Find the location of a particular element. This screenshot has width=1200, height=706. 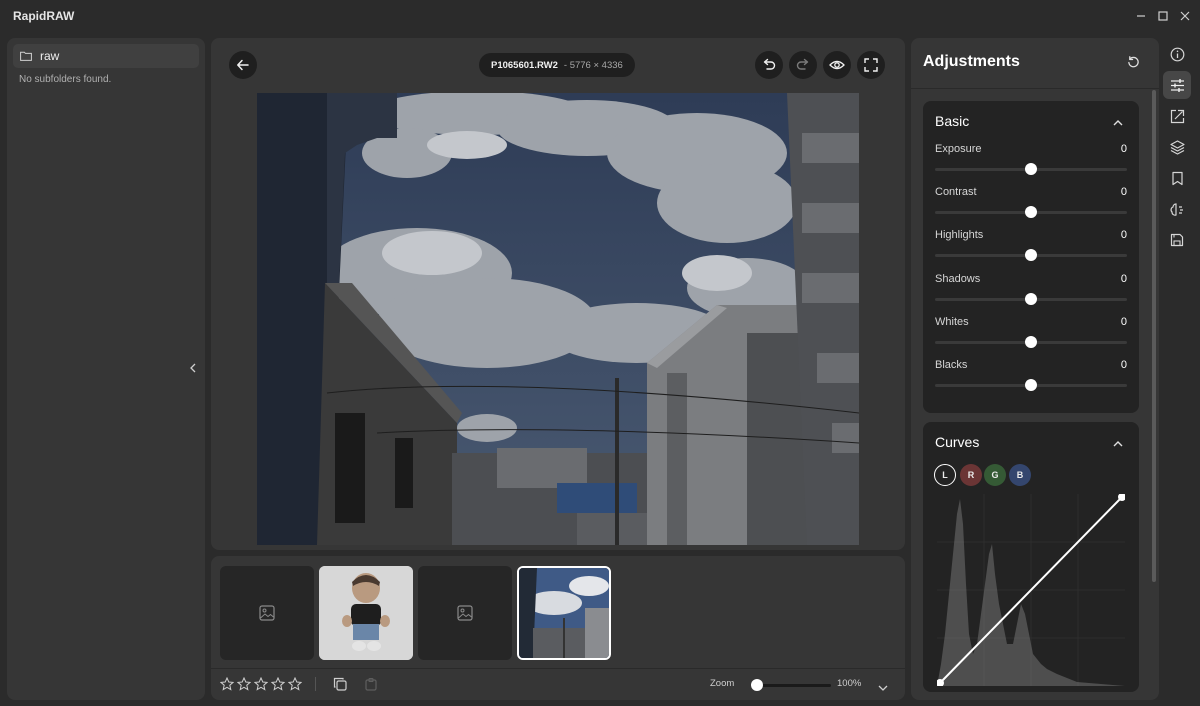

export-tool-button is located at coordinates (1177, 240).